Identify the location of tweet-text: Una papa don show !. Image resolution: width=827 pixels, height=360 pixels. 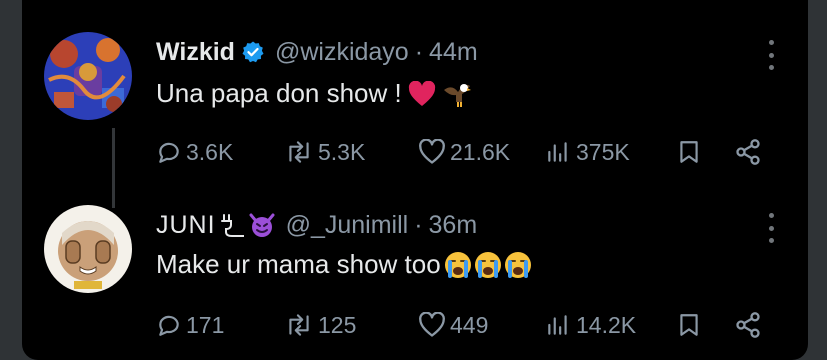
(279, 93).